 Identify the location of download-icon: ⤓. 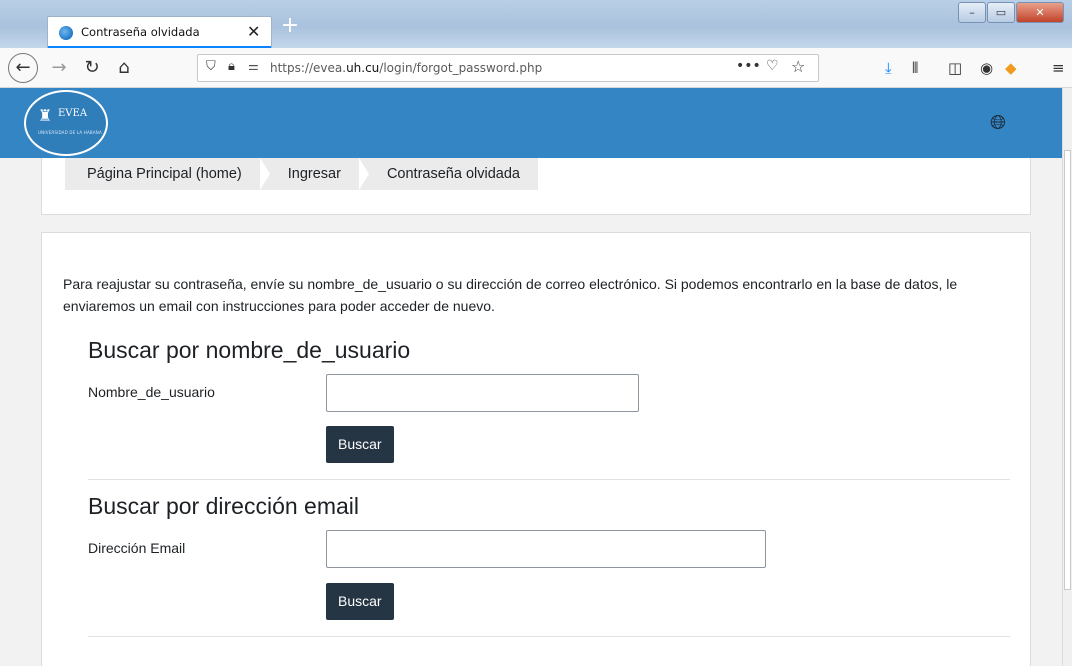
(888, 68).